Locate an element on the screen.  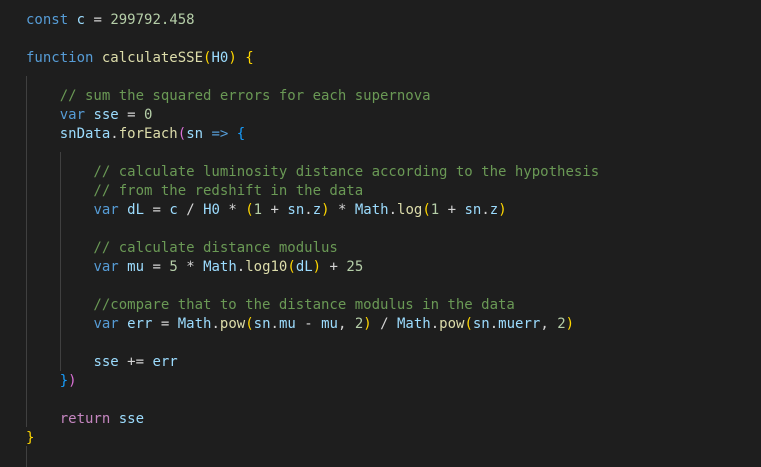
code-line: var mu = 5 * Math.log10(dL) + 25 is located at coordinates (194, 267).